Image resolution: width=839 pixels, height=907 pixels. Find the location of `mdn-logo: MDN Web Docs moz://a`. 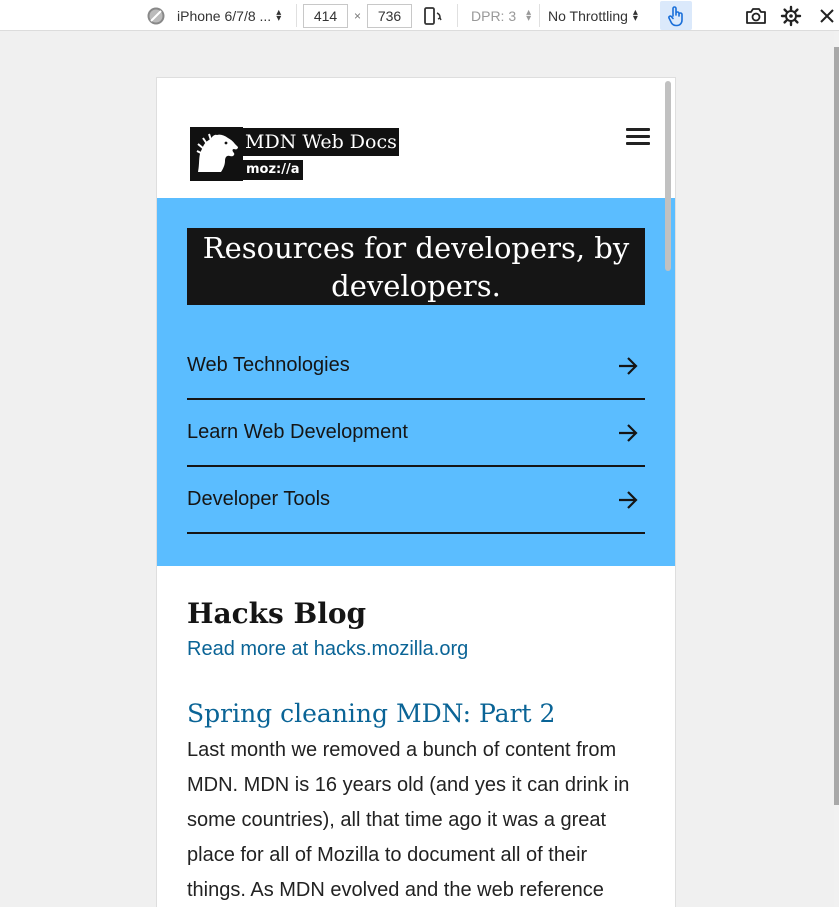

mdn-logo: MDN Web Docs moz://a is located at coordinates (294, 154).